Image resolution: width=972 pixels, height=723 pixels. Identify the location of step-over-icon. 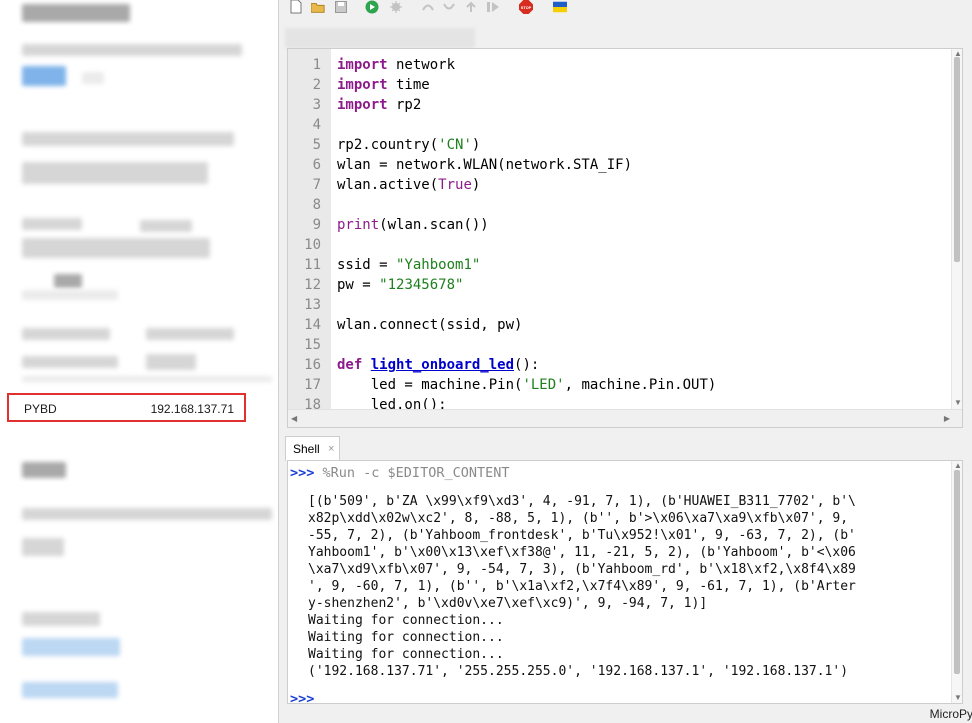
(428, 7).